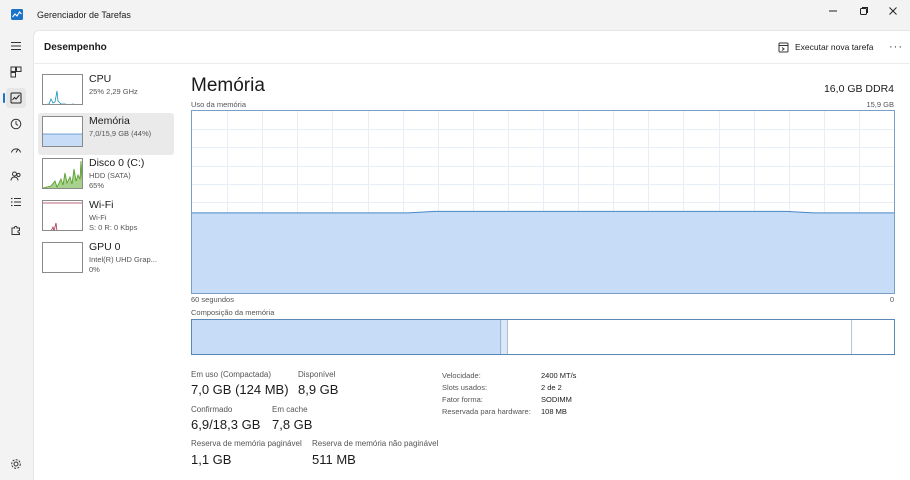 The height and width of the screenshot is (480, 910). Describe the element at coordinates (783, 47) in the screenshot. I see `run-task-icon` at that location.